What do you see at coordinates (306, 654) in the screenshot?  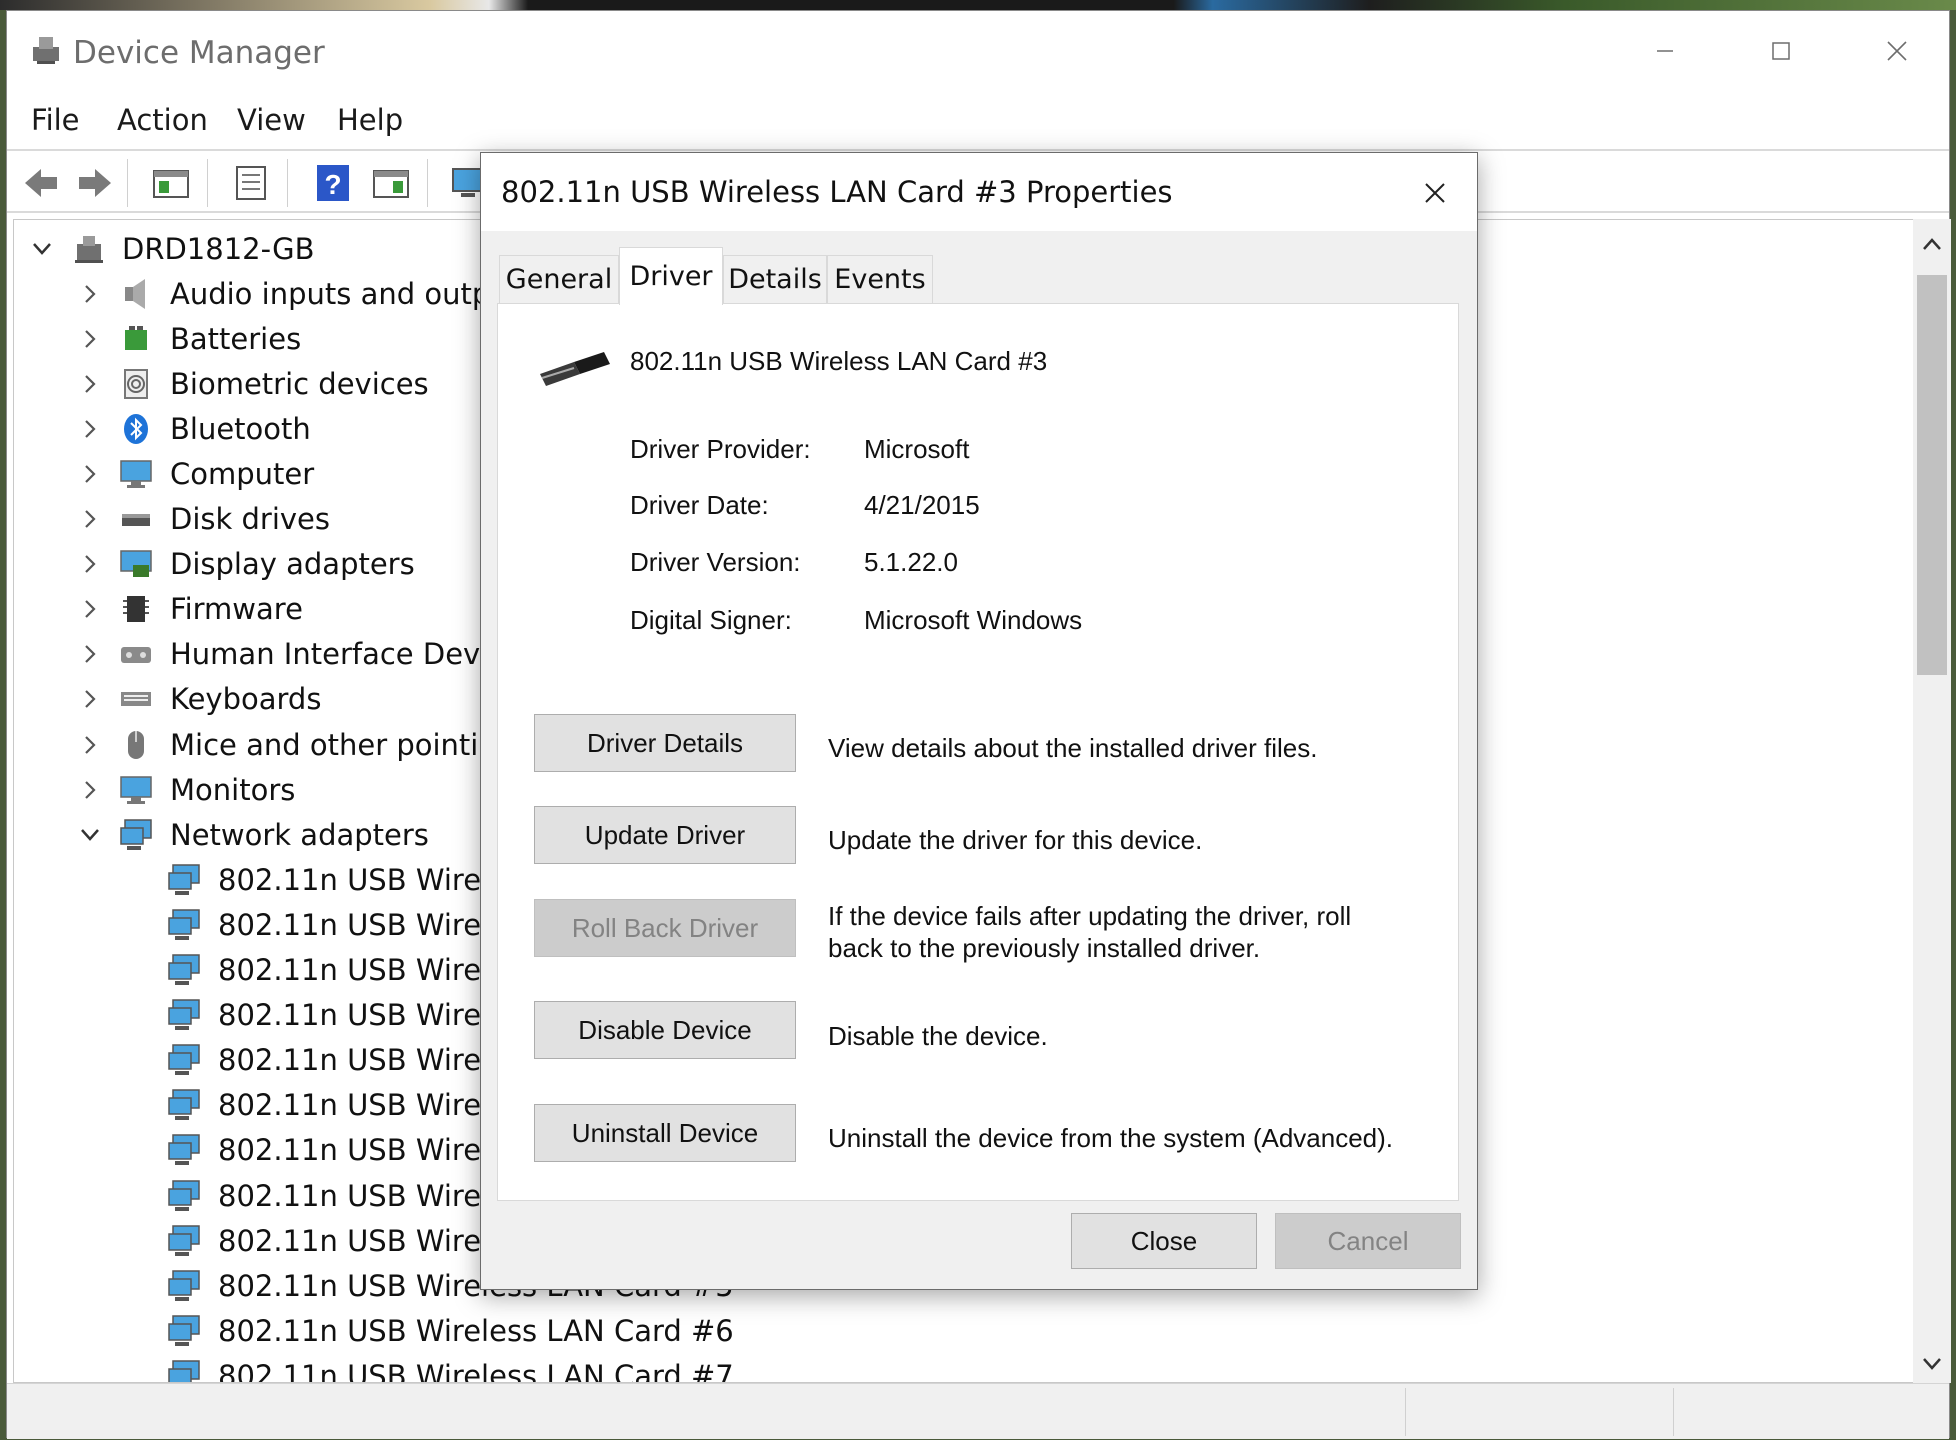 I see `tree-category: Human Interface Devices` at bounding box center [306, 654].